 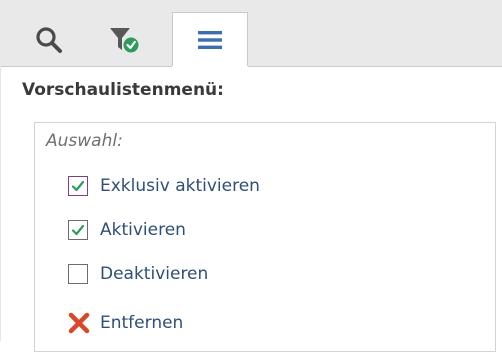 I want to click on filter-check-icon, so click(x=124, y=40).